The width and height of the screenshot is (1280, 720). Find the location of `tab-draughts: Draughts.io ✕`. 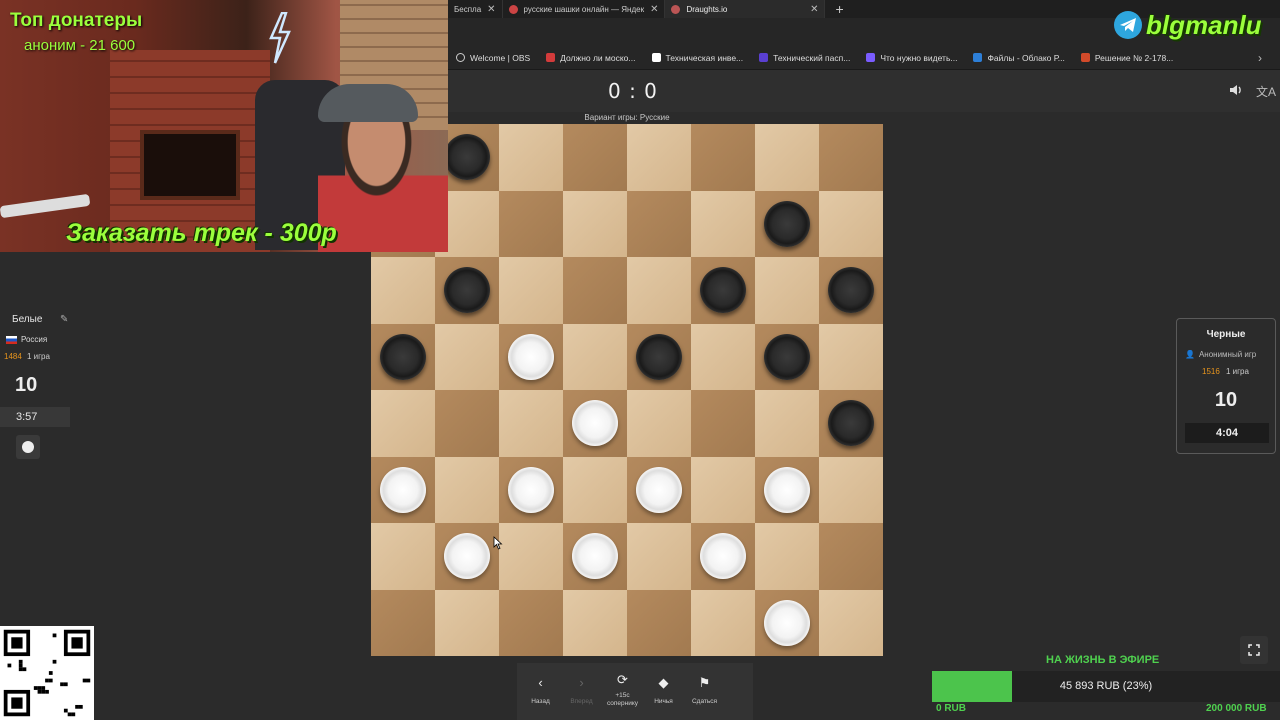

tab-draughts: Draughts.io ✕ is located at coordinates (745, 9).